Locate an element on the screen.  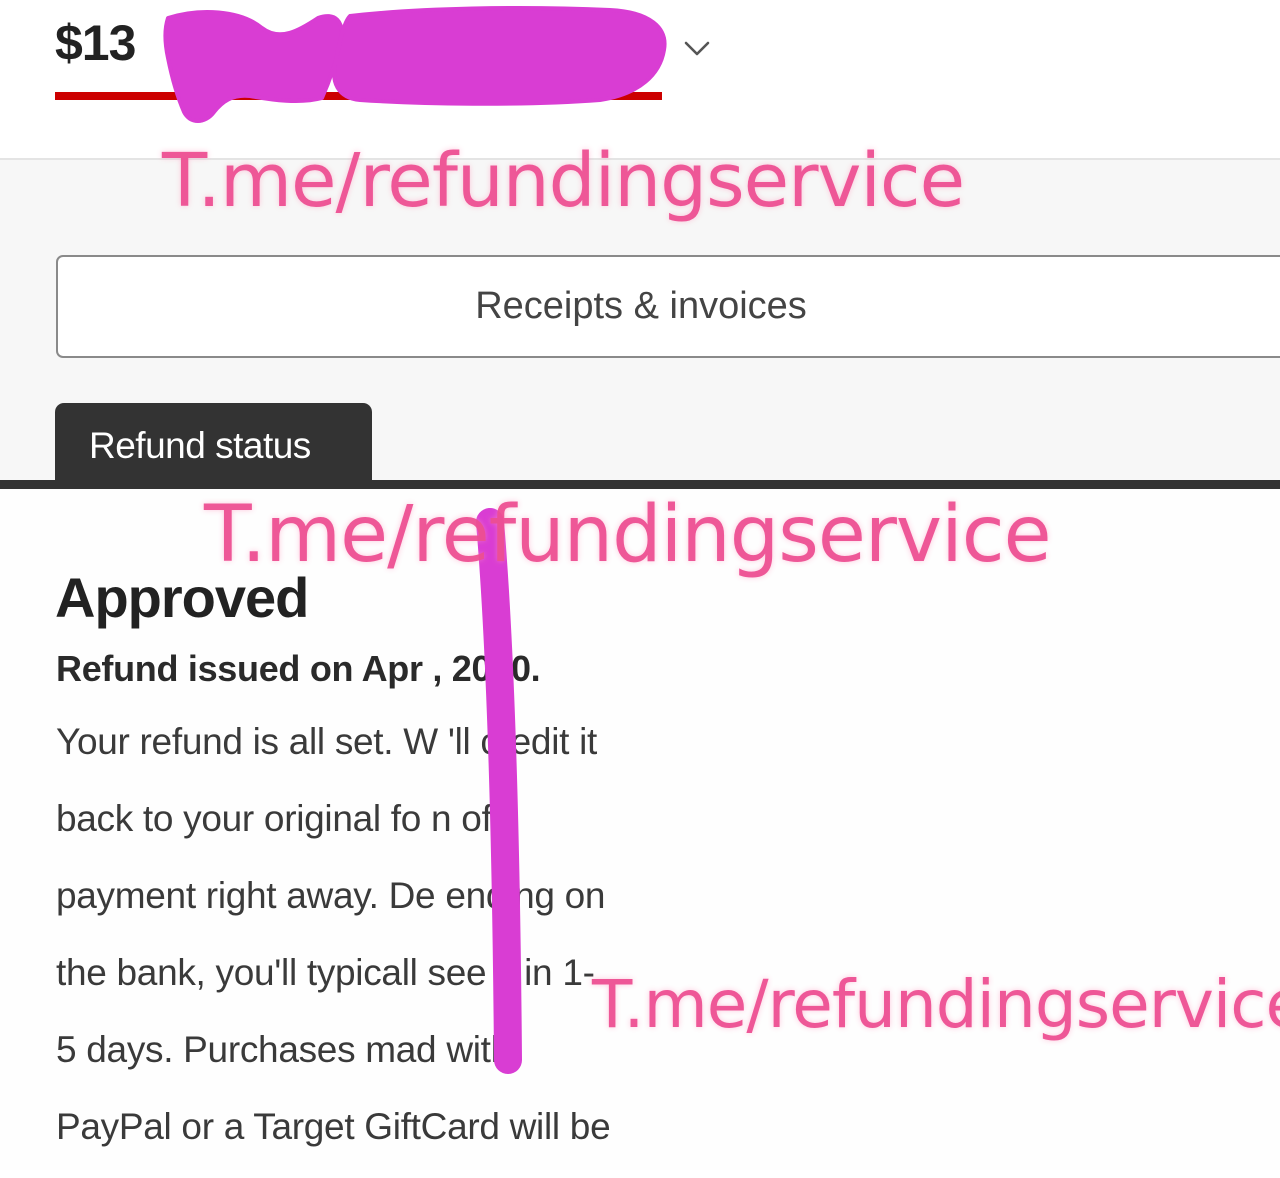
description-line: payment right away. De ending on is located at coordinates (331, 895).